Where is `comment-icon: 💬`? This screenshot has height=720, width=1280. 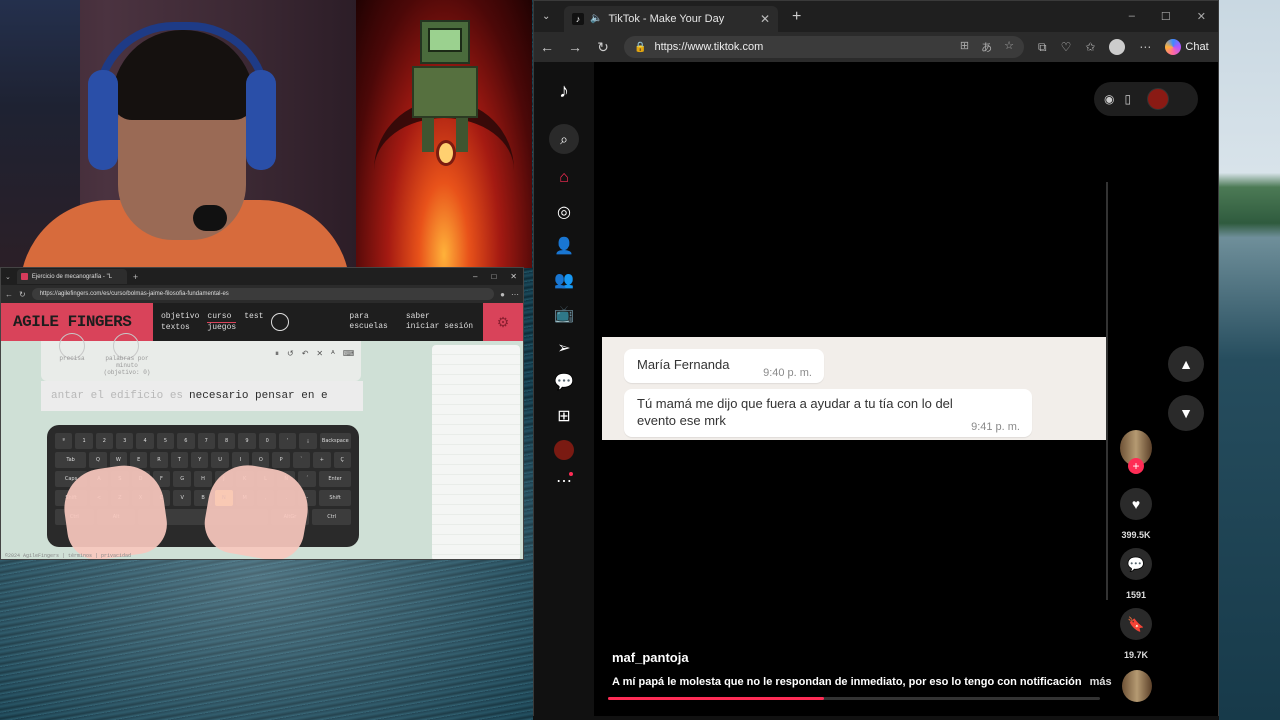
comment-icon: 💬 is located at coordinates (1136, 564).